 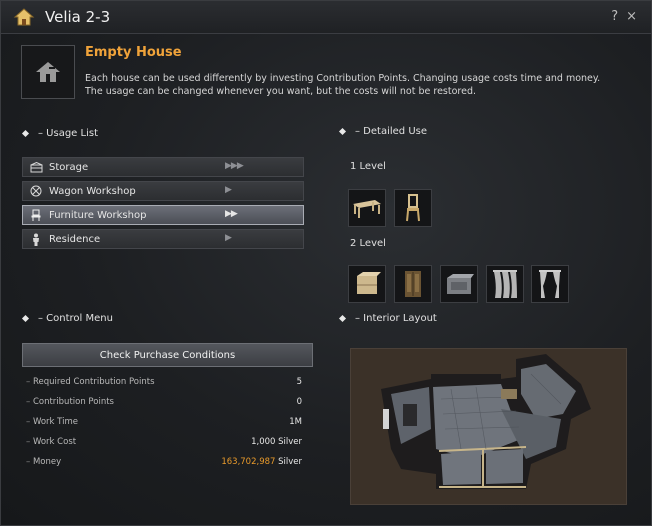 What do you see at coordinates (36, 167) in the screenshot?
I see `storage-icon` at bounding box center [36, 167].